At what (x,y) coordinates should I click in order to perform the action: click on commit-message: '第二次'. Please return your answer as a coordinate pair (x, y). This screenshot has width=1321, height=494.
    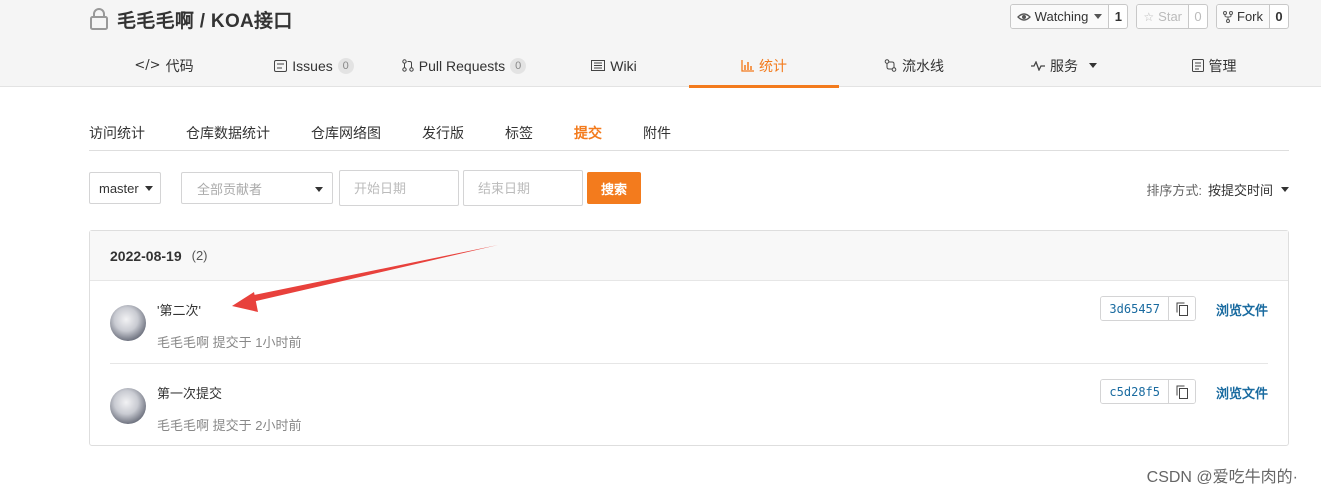
    Looking at the image, I should click on (179, 309).